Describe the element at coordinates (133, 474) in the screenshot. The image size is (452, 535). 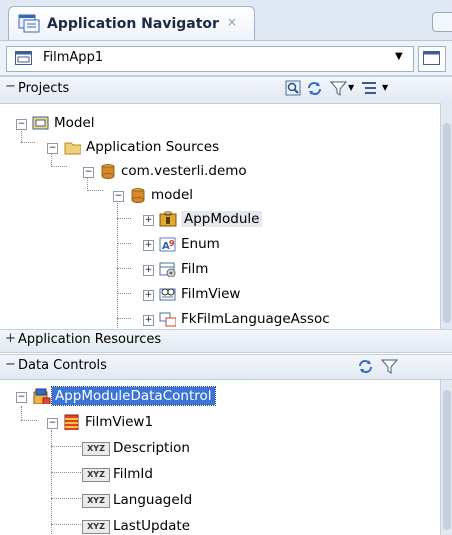
I see `tree-node-label: FilmId` at that location.